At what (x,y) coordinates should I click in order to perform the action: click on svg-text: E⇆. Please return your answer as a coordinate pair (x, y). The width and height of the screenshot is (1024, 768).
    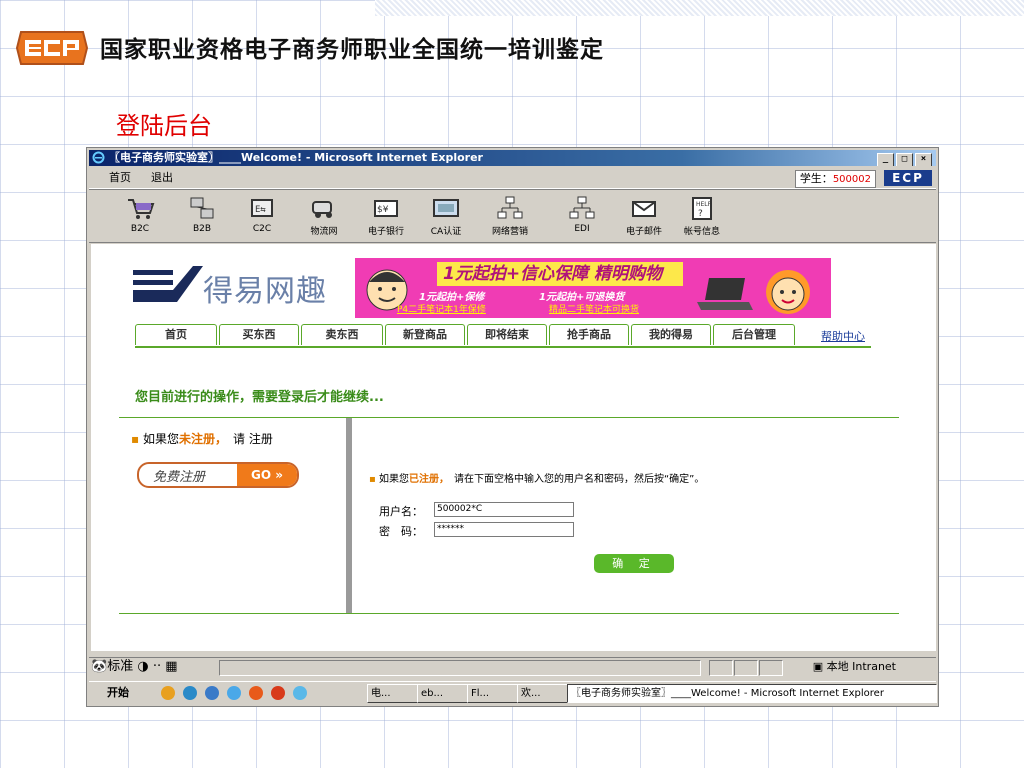
    Looking at the image, I should click on (260, 210).